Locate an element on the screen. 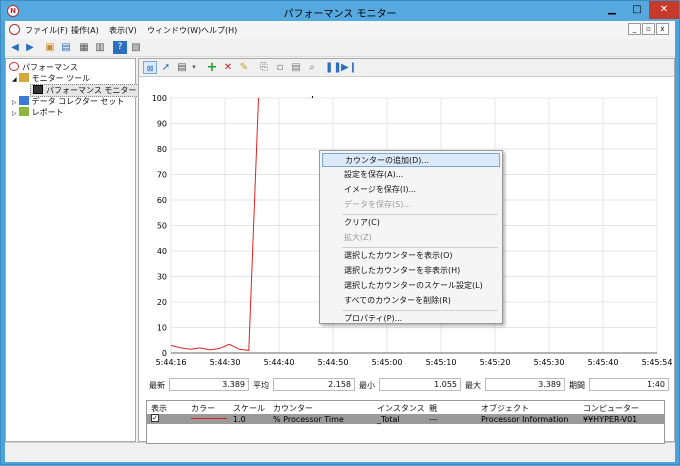 The height and width of the screenshot is (466, 680). context-menu-item: 選択したカウンターを非表示(H) is located at coordinates (411, 271).